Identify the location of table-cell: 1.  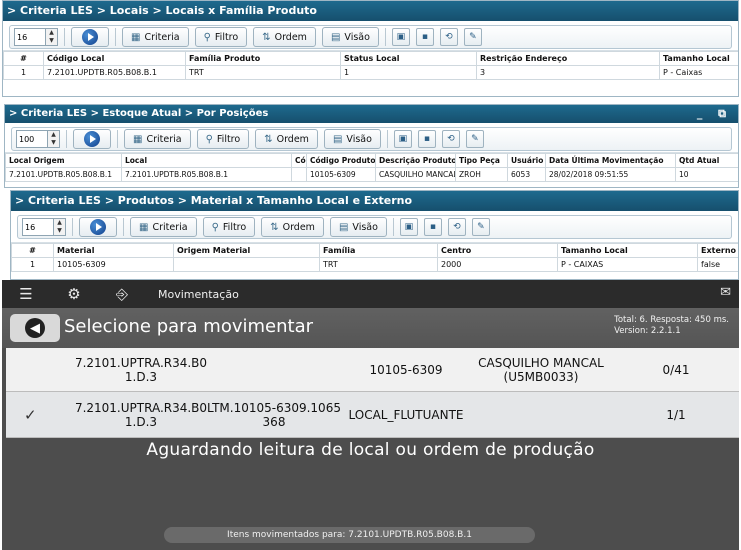
(408, 72).